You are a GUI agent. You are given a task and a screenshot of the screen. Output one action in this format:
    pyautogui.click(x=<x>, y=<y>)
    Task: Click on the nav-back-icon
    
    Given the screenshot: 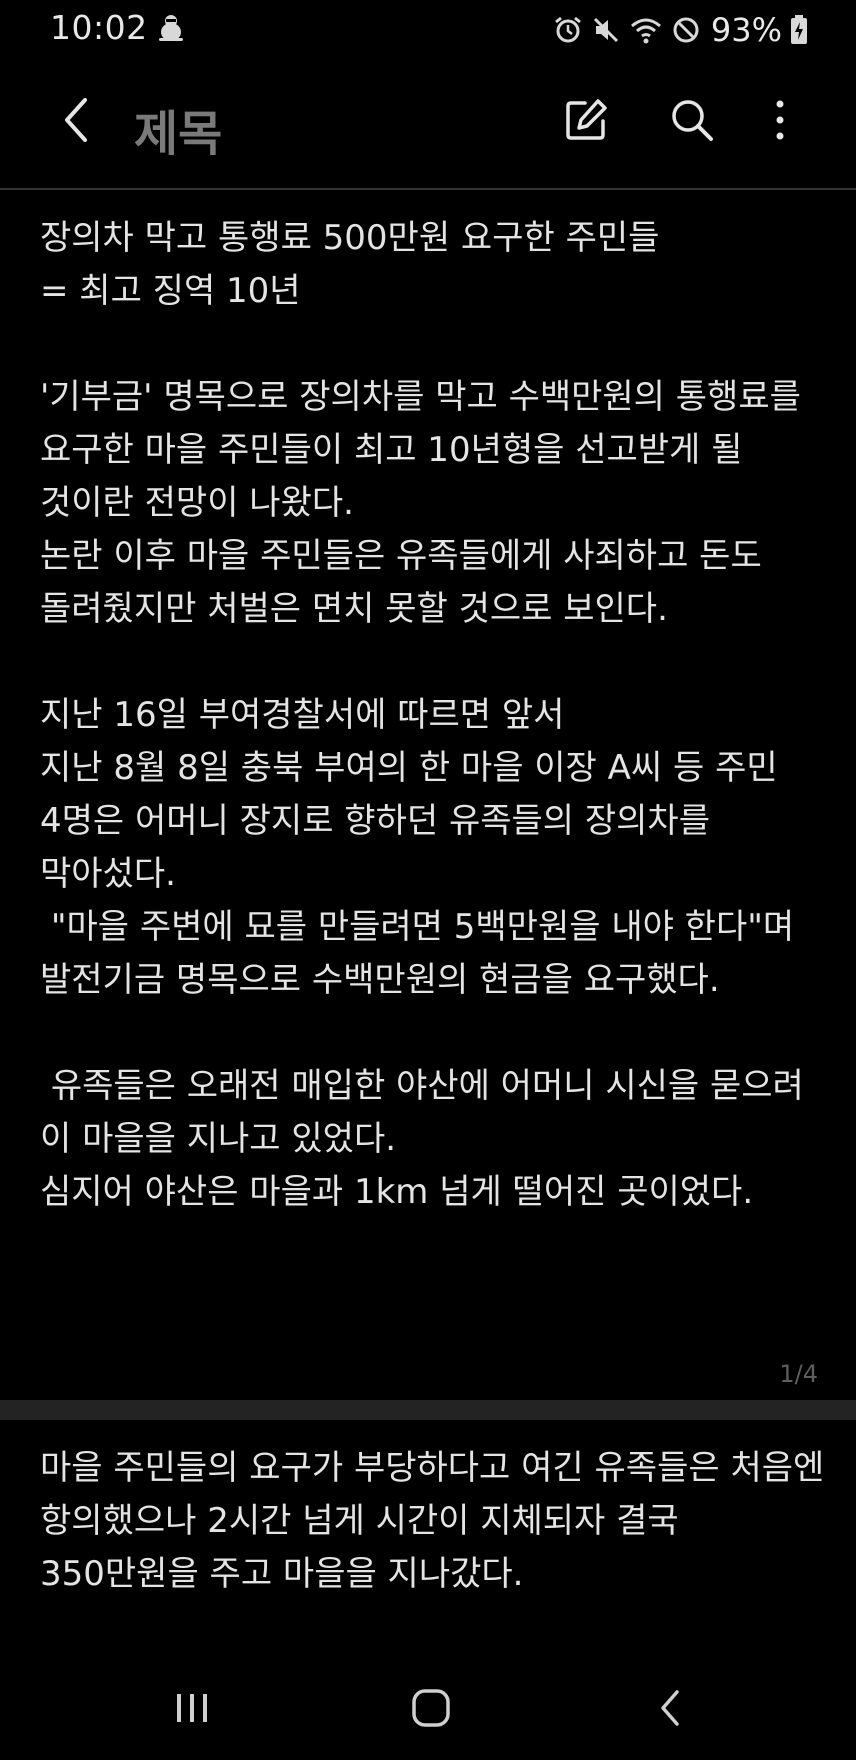 What is the action you would take?
    pyautogui.click(x=670, y=1710)
    